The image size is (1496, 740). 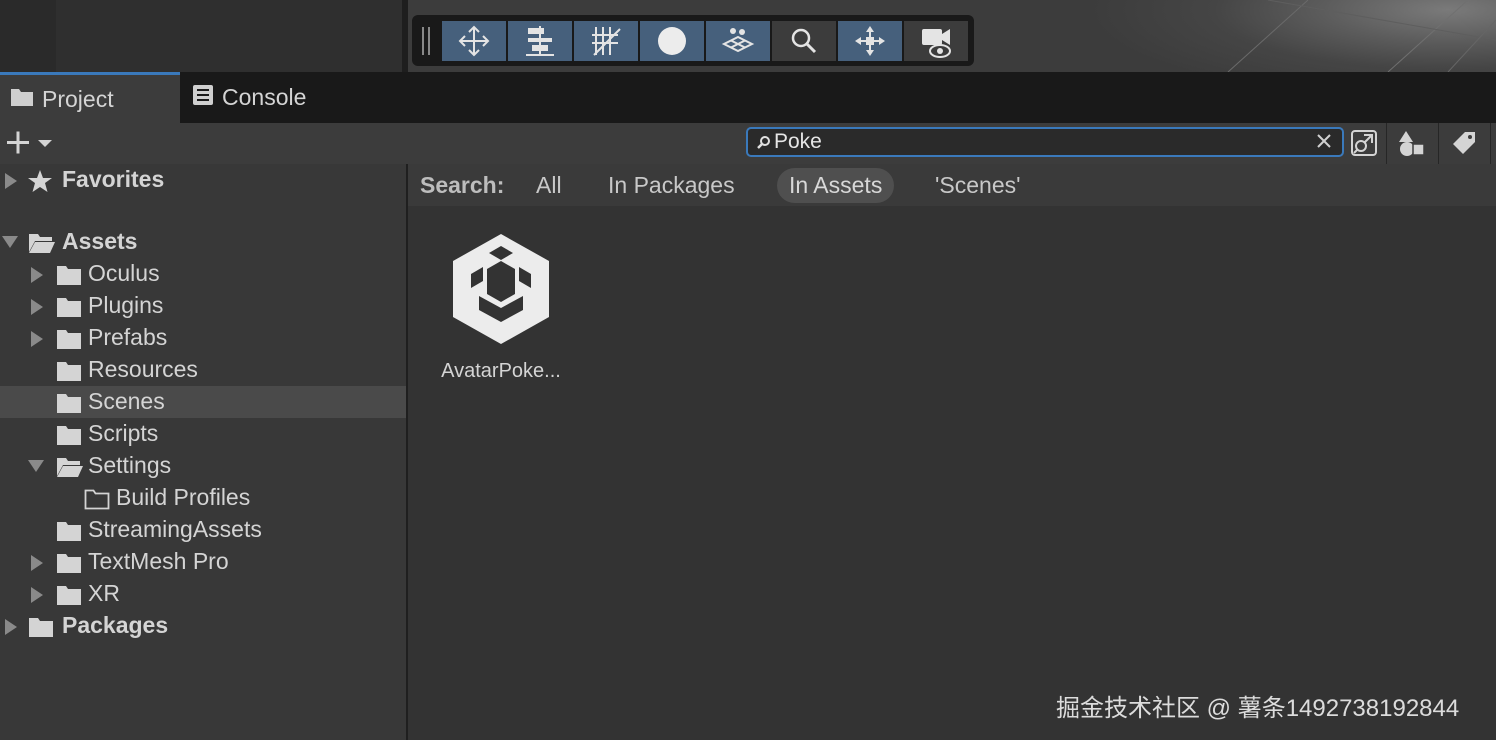 I want to click on filter-by-label-button, so click(x=1464, y=143).